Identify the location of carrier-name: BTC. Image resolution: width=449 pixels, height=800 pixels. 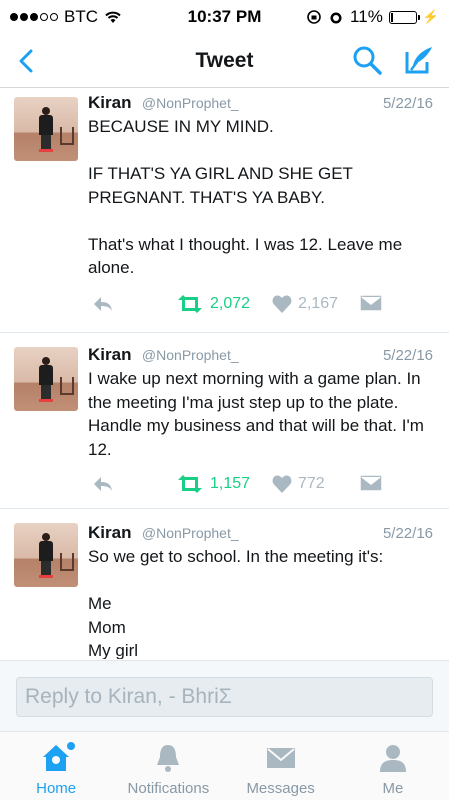
(81, 16).